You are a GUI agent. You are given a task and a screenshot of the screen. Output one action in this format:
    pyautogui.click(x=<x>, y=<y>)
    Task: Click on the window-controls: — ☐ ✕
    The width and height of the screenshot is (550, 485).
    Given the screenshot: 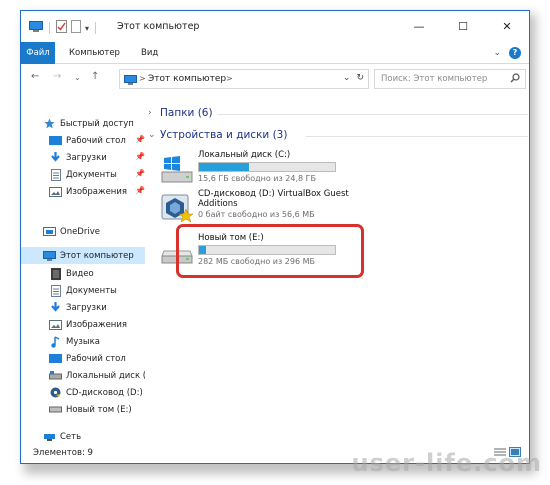 What is the action you would take?
    pyautogui.click(x=463, y=26)
    